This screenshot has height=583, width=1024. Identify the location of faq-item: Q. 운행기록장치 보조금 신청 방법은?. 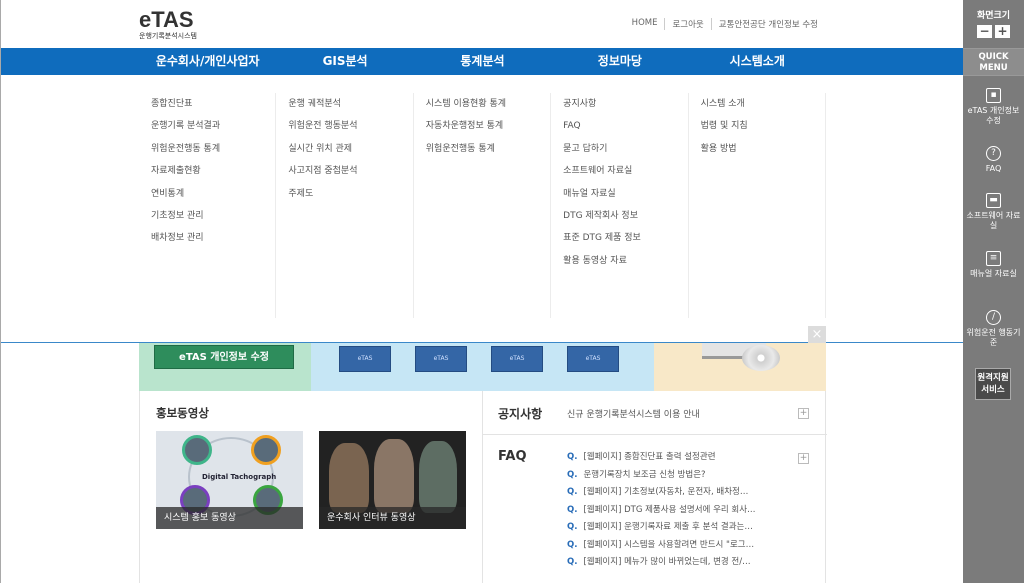
(682, 476).